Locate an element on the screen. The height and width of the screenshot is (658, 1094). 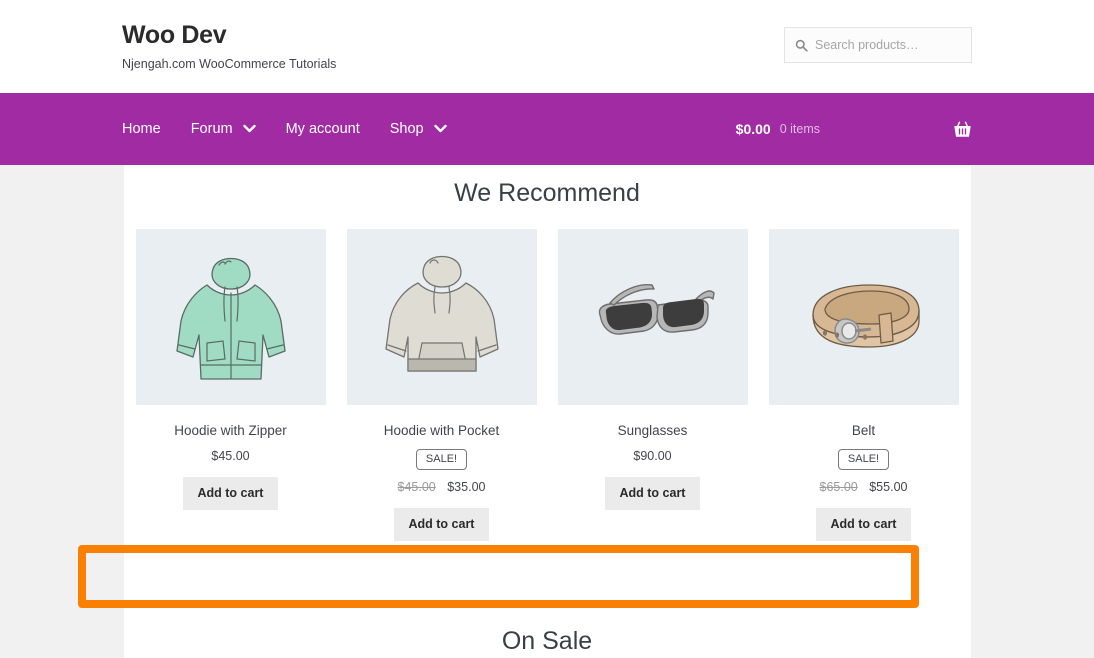
nav-item-shop: Shop is located at coordinates (418, 129).